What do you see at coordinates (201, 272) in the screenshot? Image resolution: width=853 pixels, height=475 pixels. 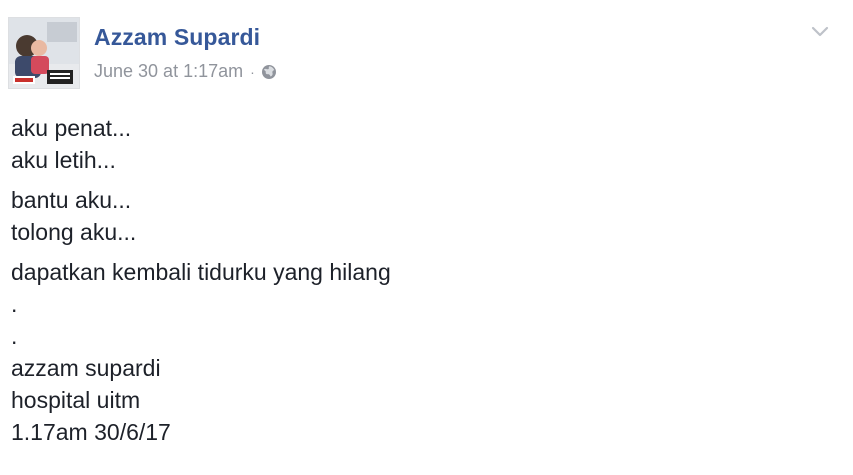 I see `post-line: dapatkan kembali tidurku yang hilang` at bounding box center [201, 272].